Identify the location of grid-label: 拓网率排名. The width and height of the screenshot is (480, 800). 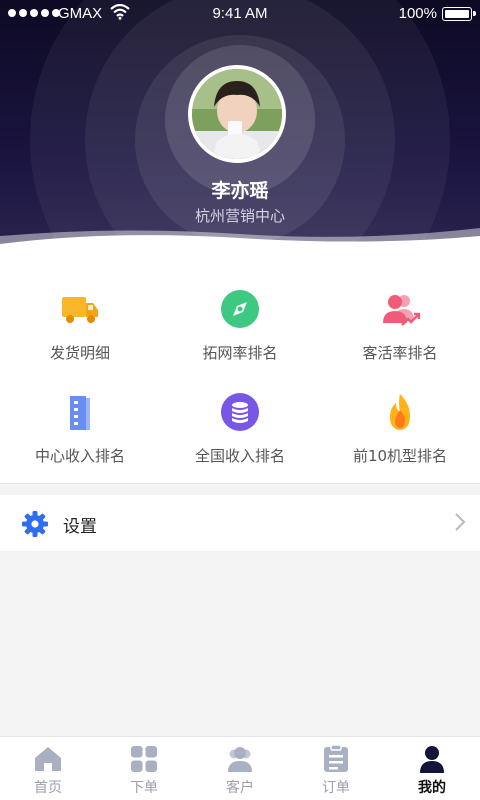
(240, 353).